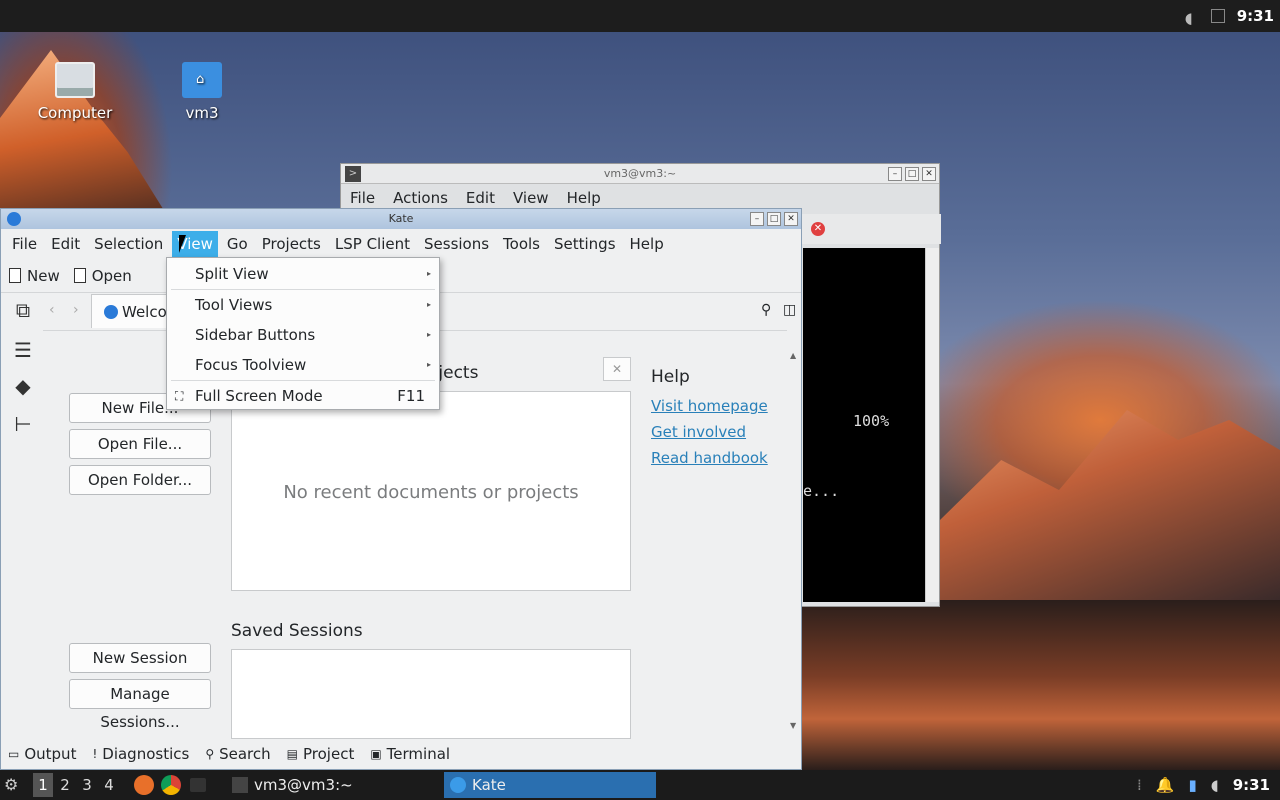  What do you see at coordinates (23, 424) in the screenshot?
I see `project-tree-icon: ⊢` at bounding box center [23, 424].